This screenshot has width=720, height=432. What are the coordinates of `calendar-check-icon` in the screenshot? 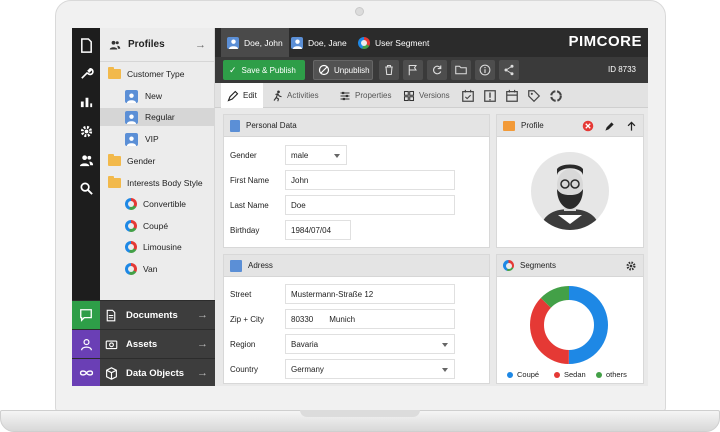 It's located at (468, 96).